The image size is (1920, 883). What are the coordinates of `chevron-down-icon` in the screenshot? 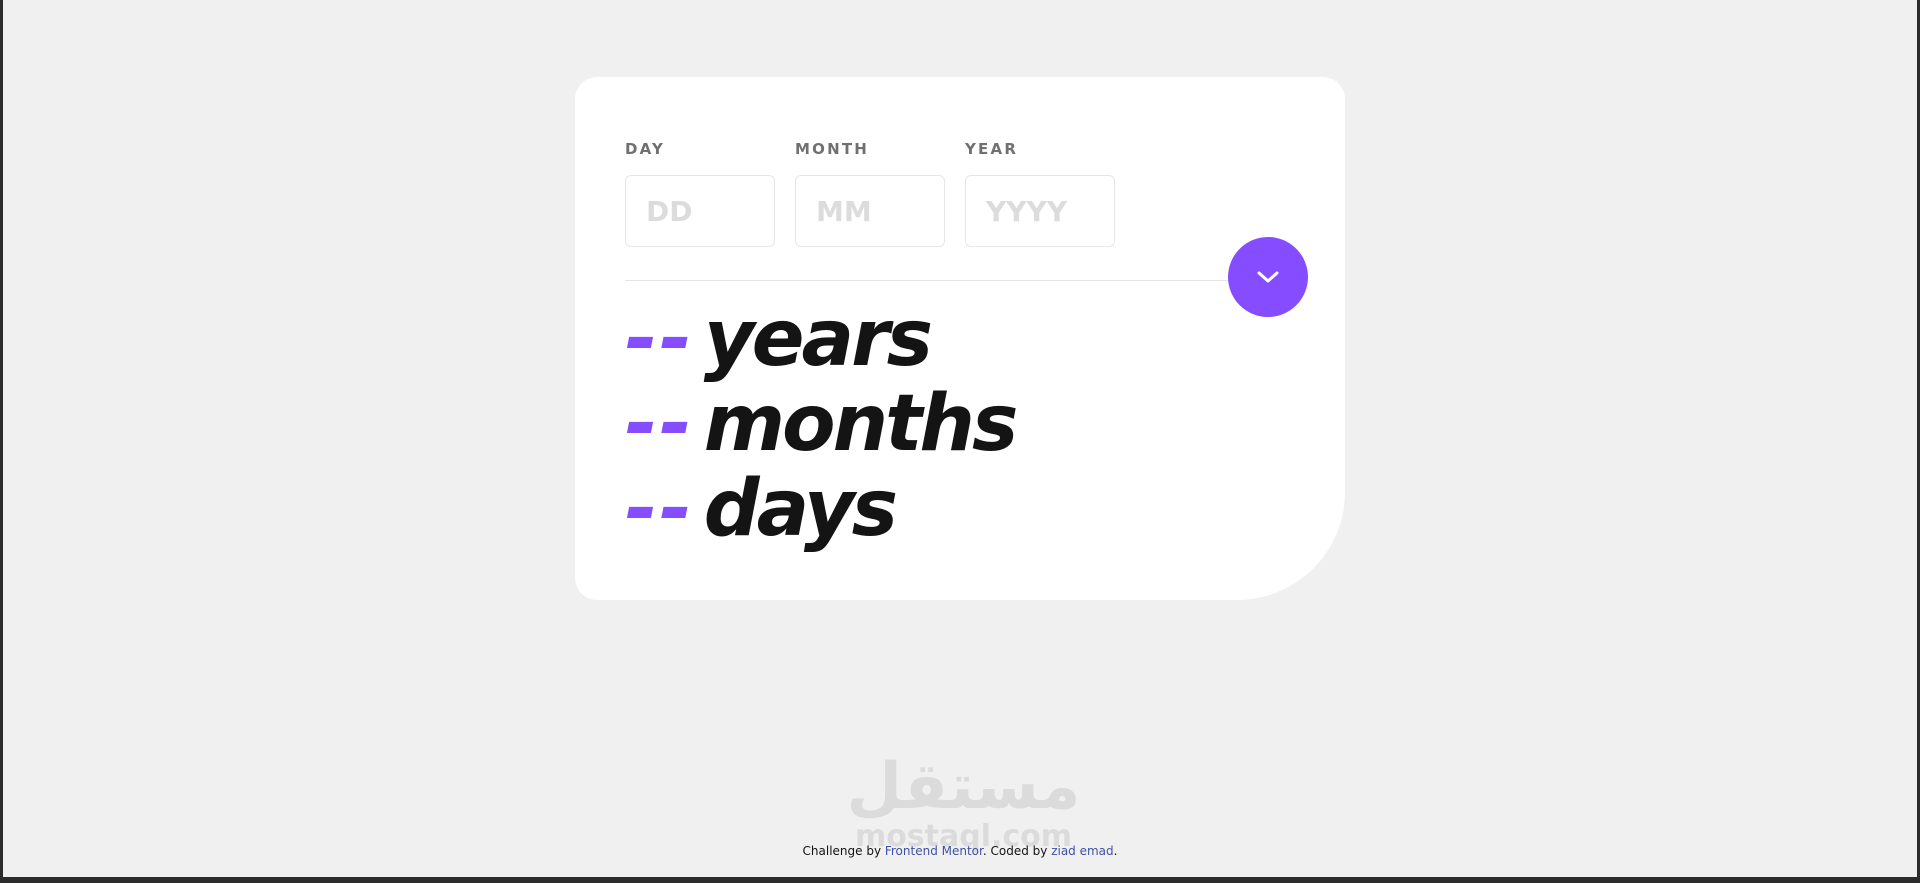 It's located at (1268, 277).